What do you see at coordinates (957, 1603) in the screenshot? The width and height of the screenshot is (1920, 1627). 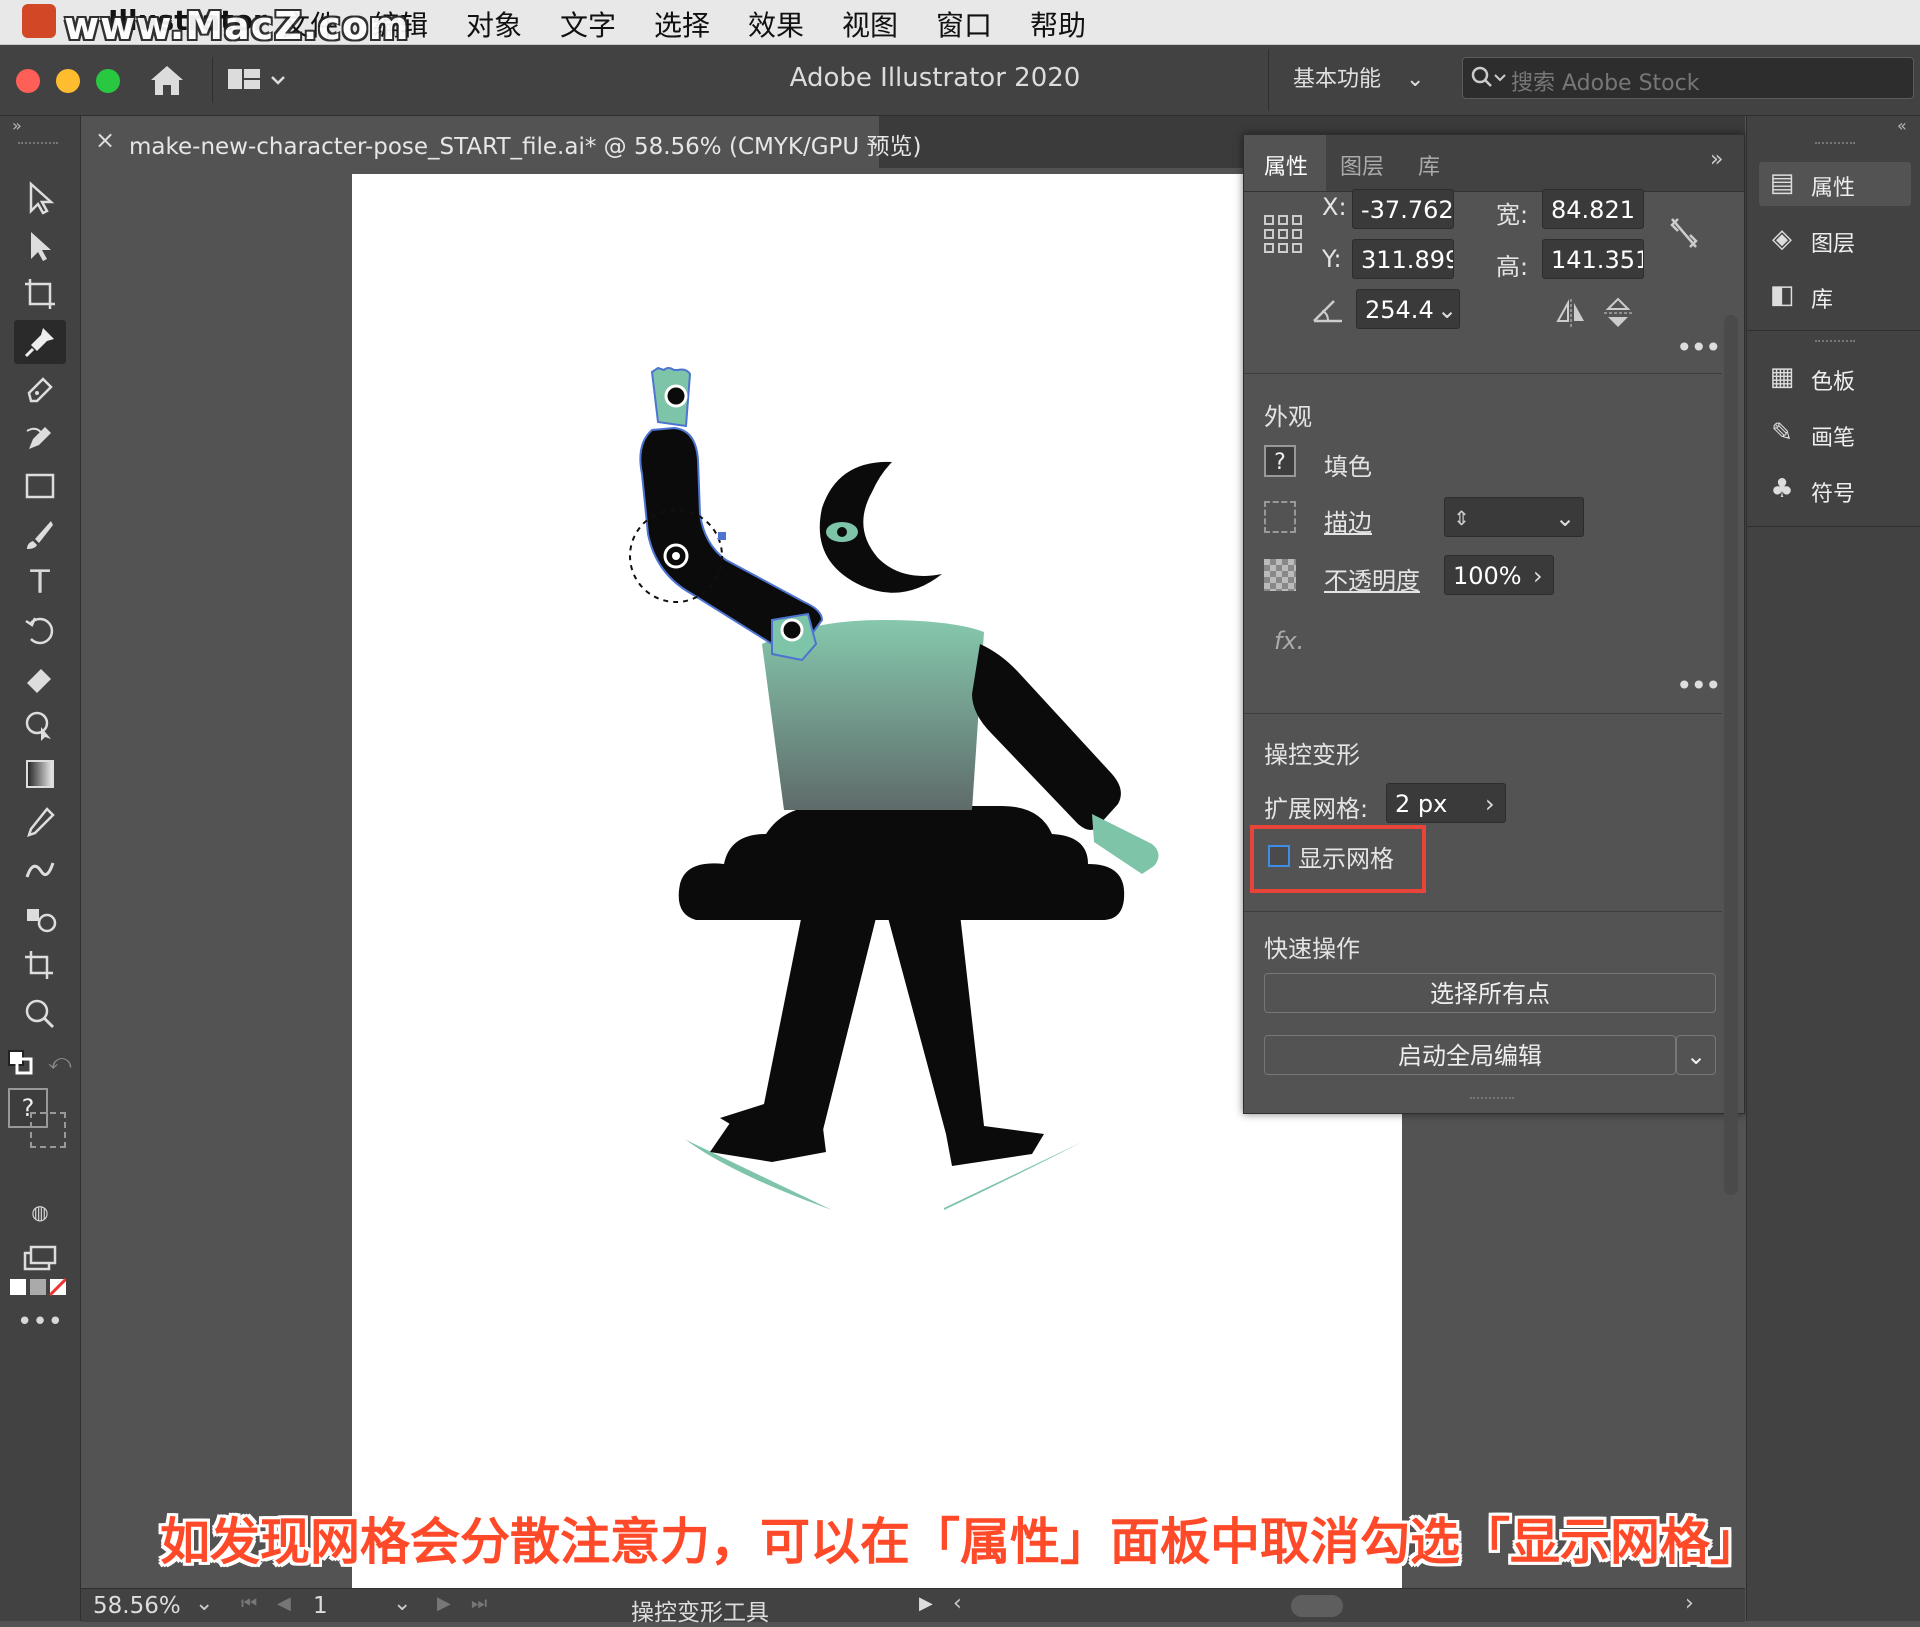 I see `scroll-left-icon: ‹` at bounding box center [957, 1603].